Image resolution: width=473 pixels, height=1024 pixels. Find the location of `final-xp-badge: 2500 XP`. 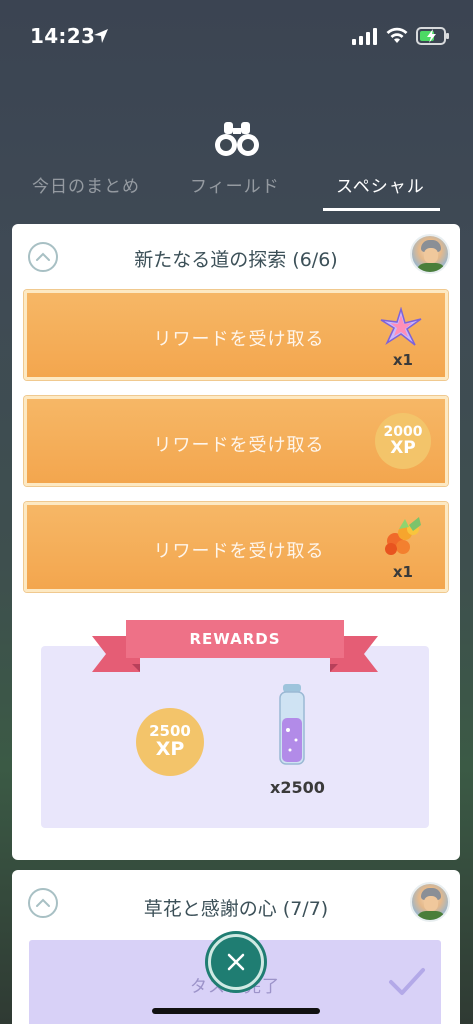

final-xp-badge: 2500 XP is located at coordinates (170, 742).